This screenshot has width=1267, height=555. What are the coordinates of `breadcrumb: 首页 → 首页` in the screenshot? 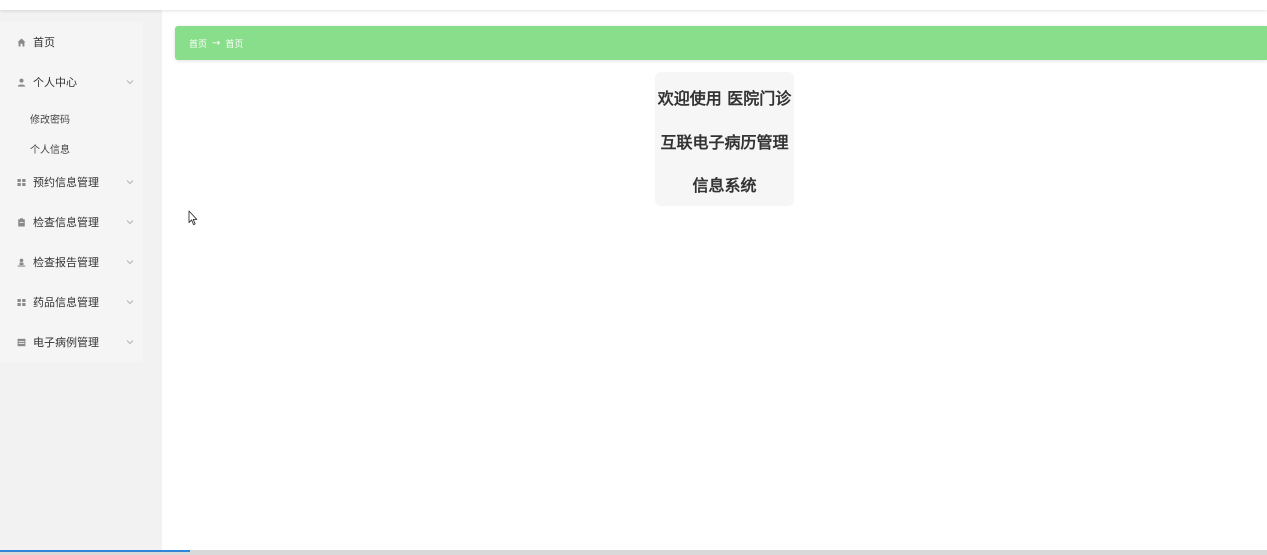 It's located at (721, 43).